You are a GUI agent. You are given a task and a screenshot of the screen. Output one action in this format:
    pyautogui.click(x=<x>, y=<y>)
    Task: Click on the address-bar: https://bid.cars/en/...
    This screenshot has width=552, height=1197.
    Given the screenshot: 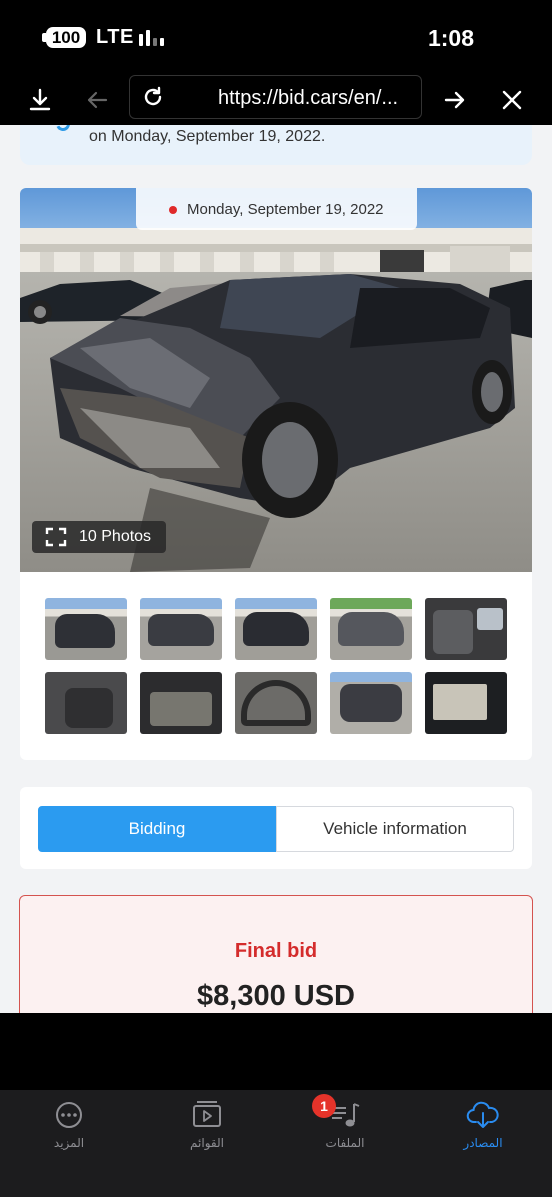 What is the action you would take?
    pyautogui.click(x=275, y=97)
    